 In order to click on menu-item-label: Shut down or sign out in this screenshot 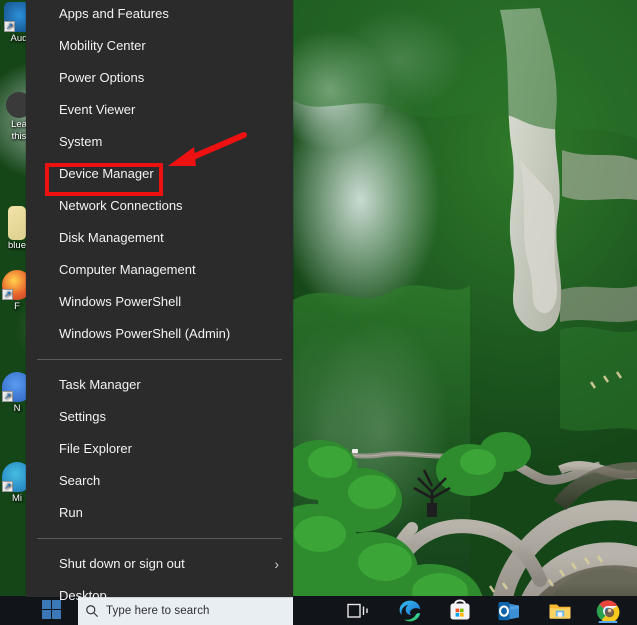, I will do `click(122, 563)`.